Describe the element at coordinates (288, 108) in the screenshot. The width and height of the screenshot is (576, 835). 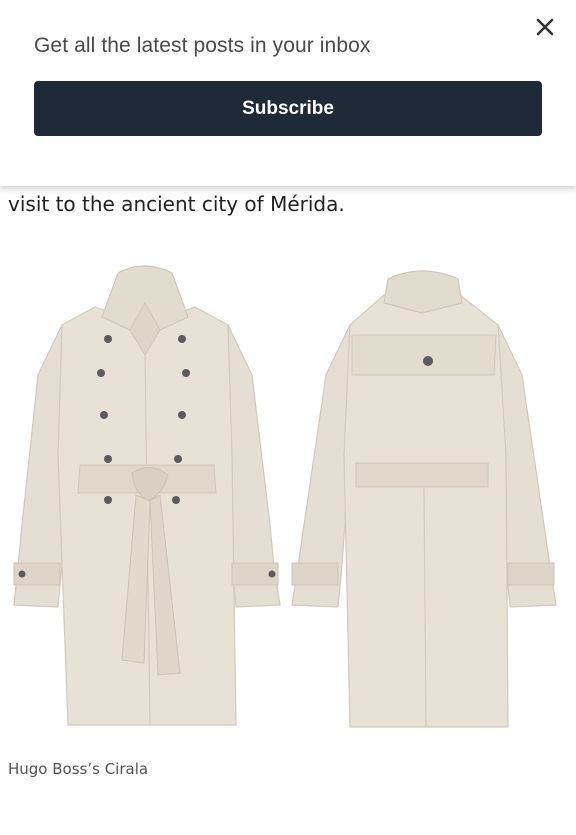
I see `subscribe-button: Subscribe` at that location.